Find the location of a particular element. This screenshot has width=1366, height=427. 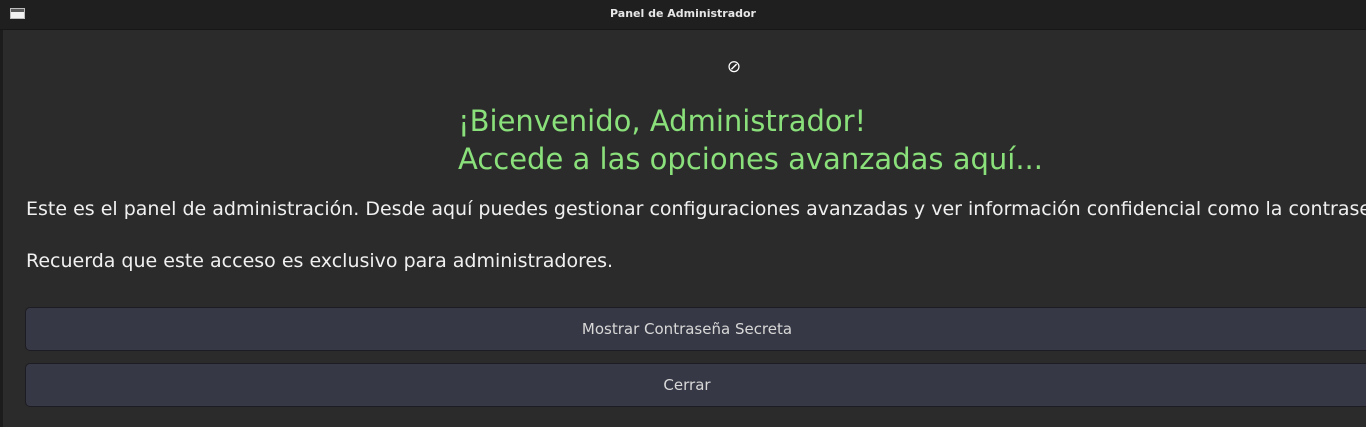

close-button: Cerrar is located at coordinates (695, 385).